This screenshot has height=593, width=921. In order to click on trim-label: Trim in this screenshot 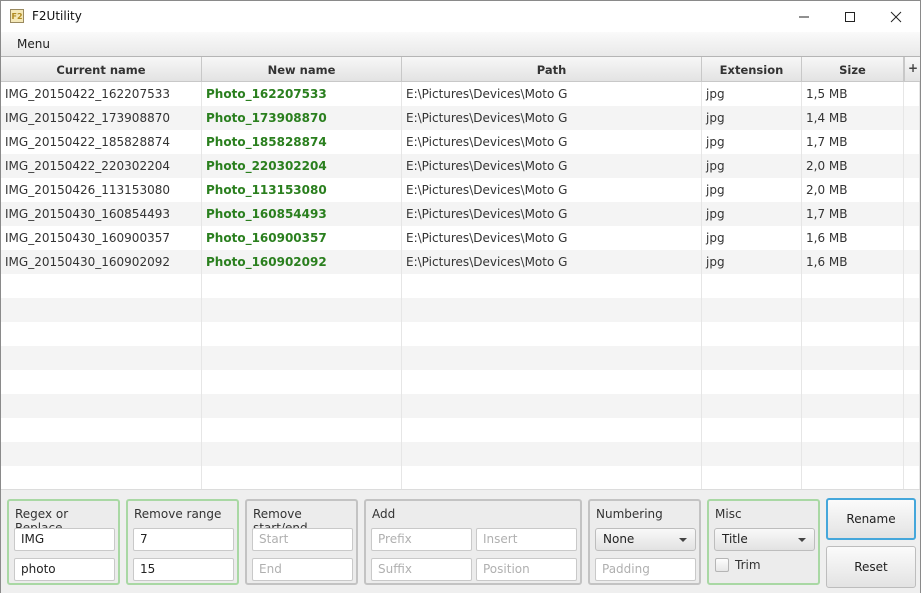, I will do `click(748, 565)`.